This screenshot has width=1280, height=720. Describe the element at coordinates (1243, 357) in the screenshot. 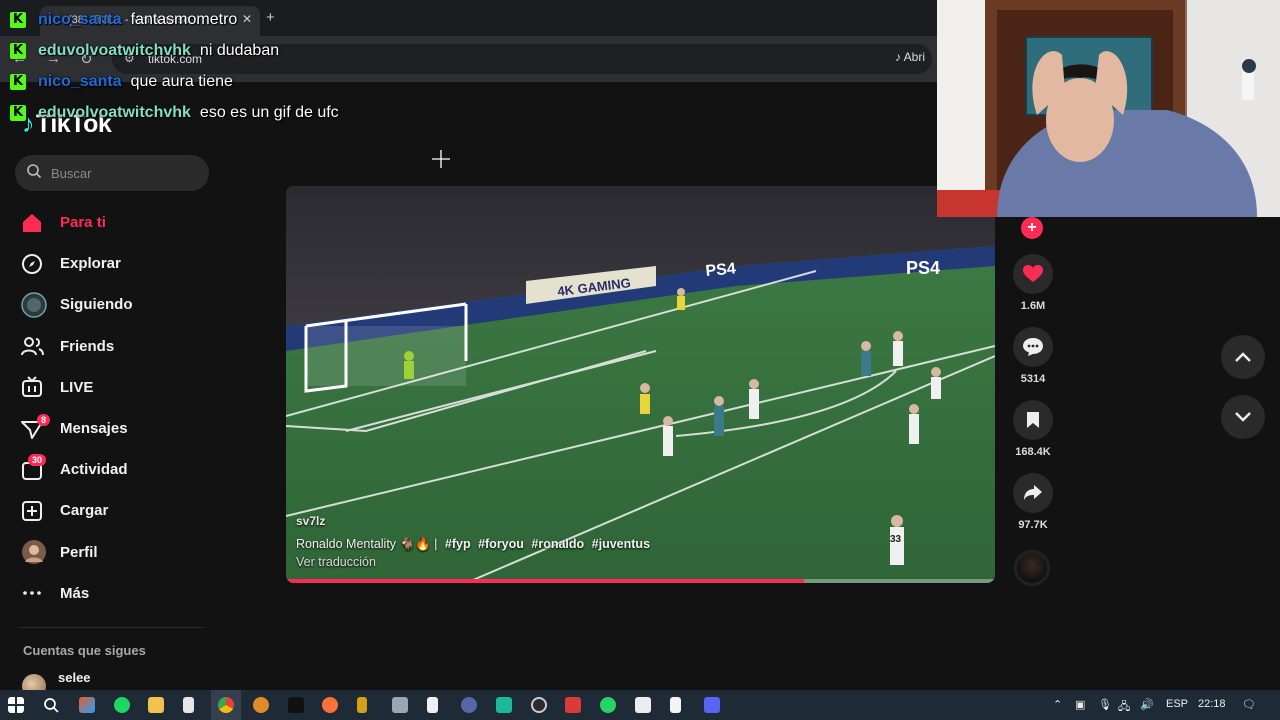

I see `previous-video-button` at that location.